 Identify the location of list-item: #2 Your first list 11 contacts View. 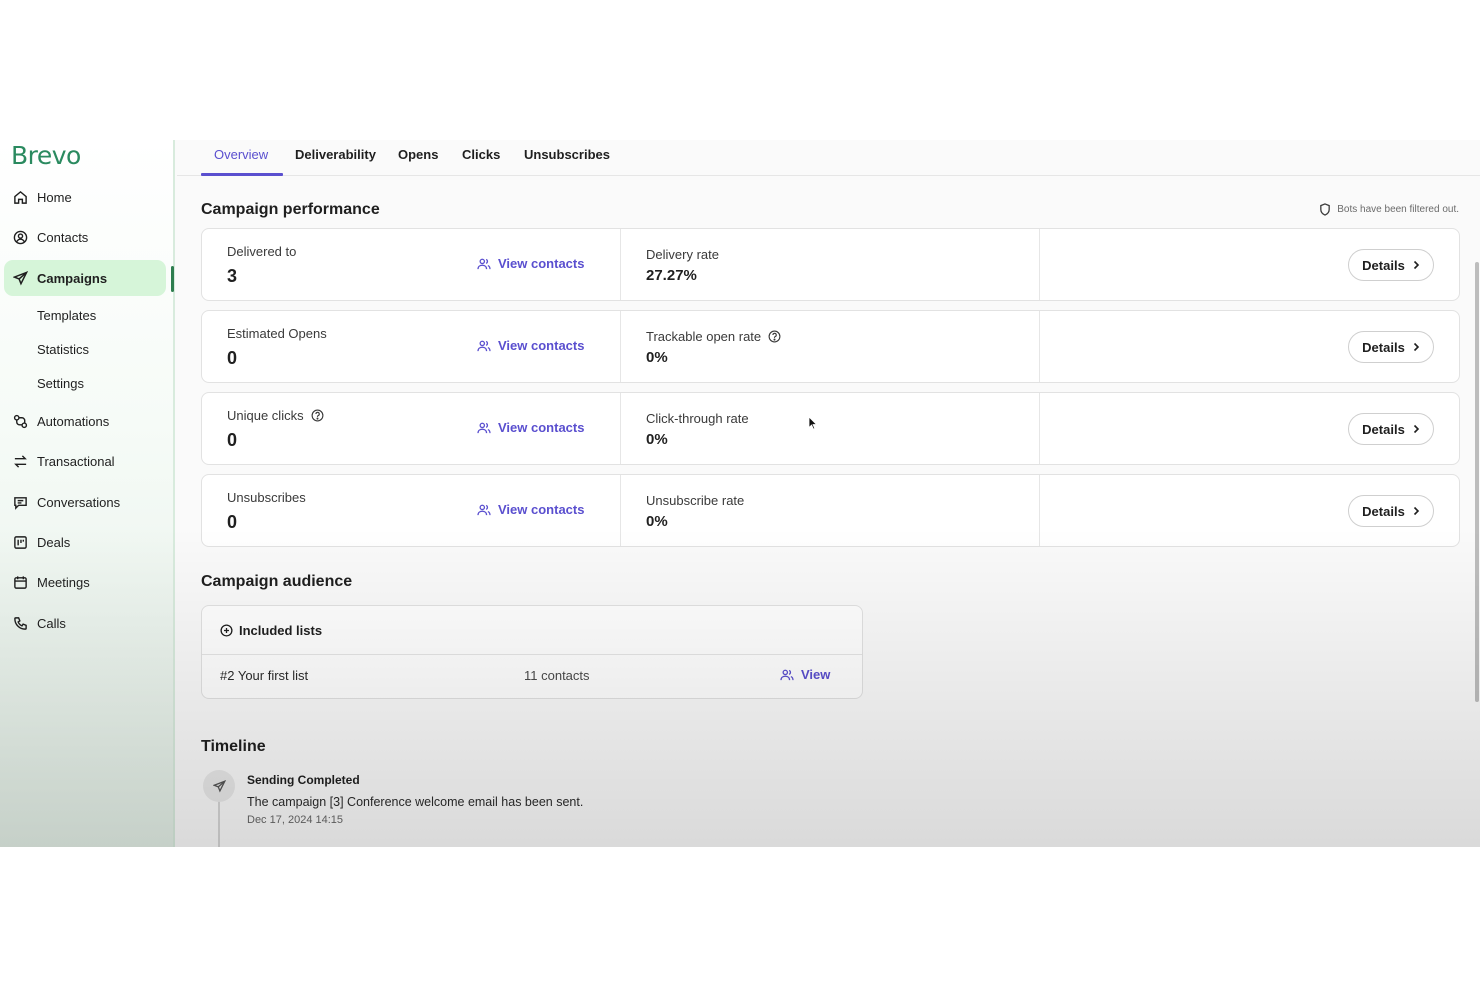
(532, 676).